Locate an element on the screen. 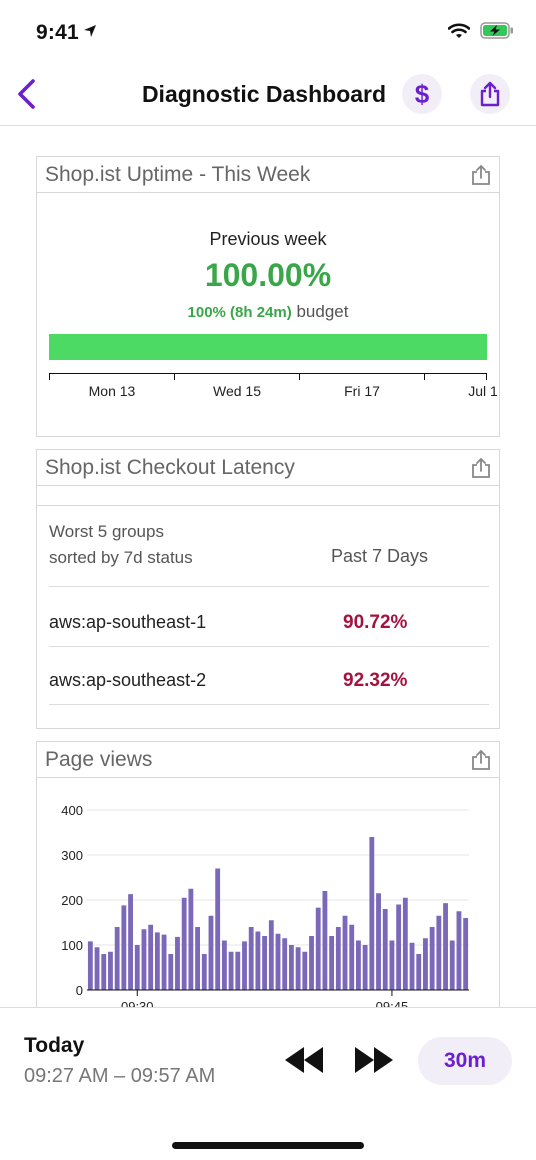  page-views-chart: 0 100 200 300 400 09:30 09:45 is located at coordinates (265, 905).